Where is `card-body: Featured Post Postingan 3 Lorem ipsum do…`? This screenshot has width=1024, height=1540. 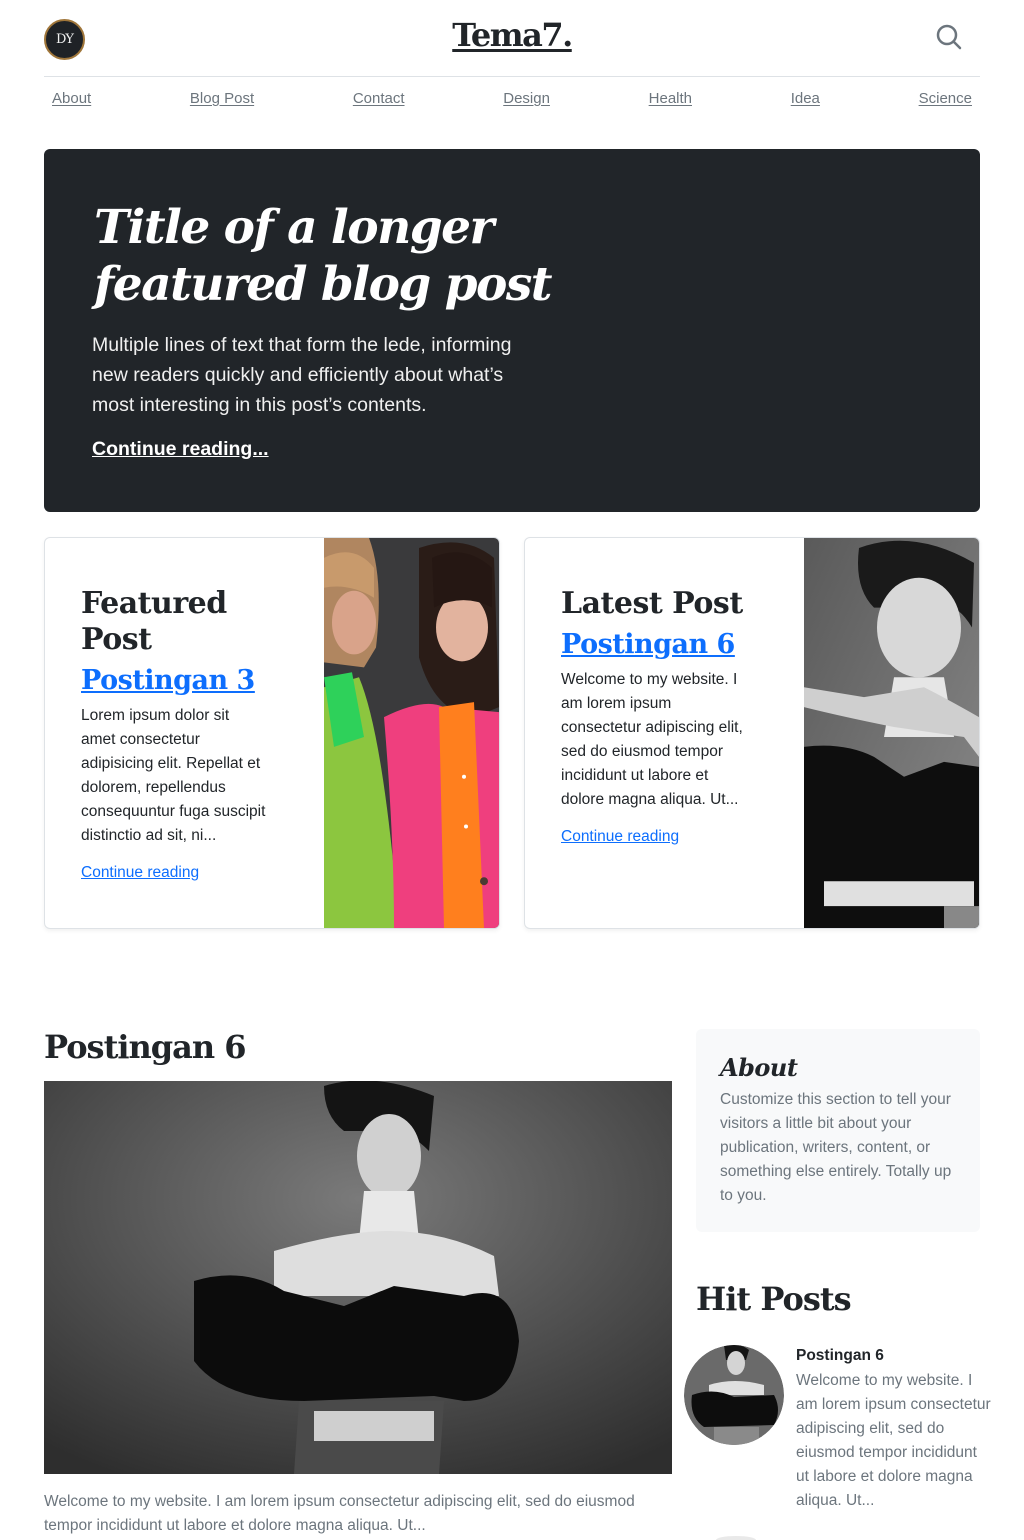
card-body: Featured Post Postingan 3 Lorem ipsum do… is located at coordinates (181, 734).